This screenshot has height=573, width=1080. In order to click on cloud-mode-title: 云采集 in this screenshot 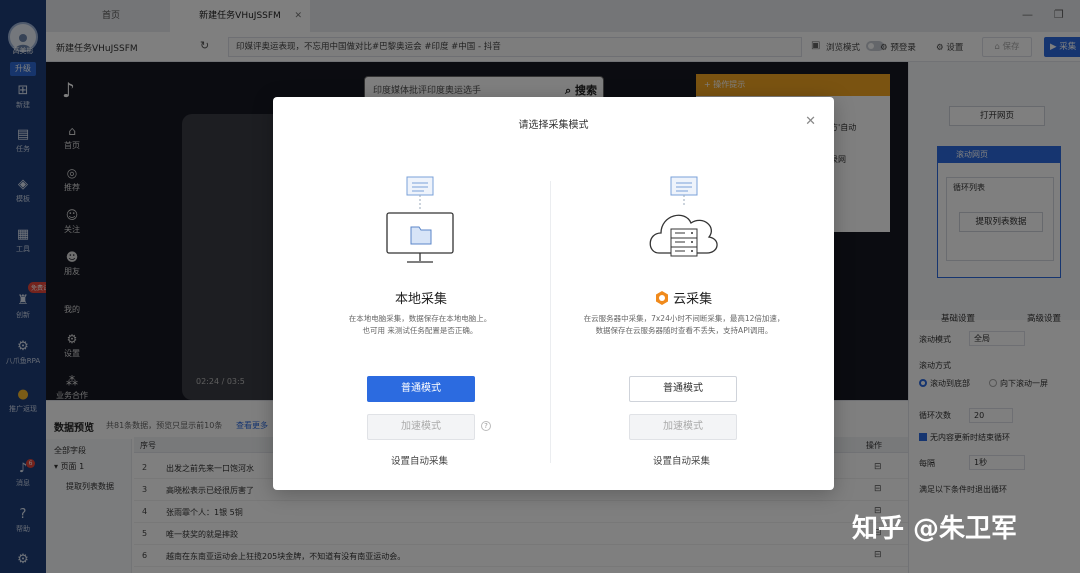, I will do `click(683, 297)`.